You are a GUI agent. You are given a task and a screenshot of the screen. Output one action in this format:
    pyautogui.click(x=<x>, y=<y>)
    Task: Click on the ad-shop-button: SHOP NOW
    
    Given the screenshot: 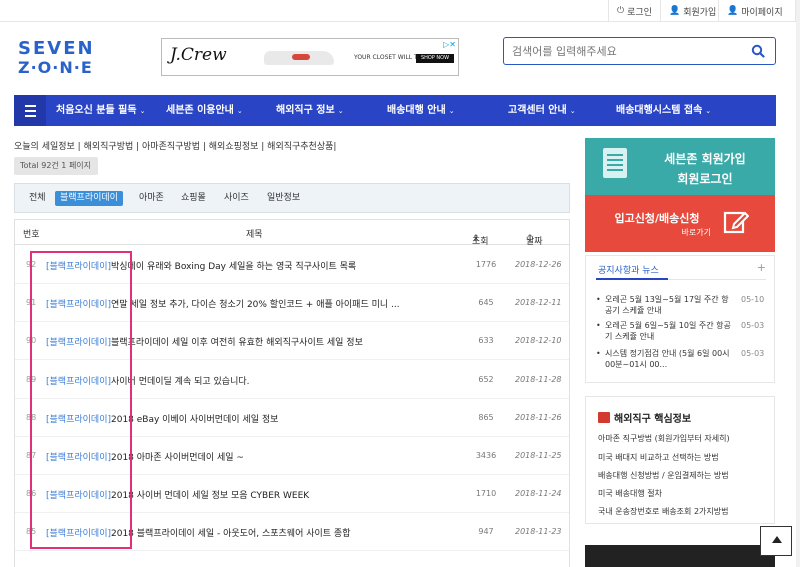 What is the action you would take?
    pyautogui.click(x=435, y=58)
    